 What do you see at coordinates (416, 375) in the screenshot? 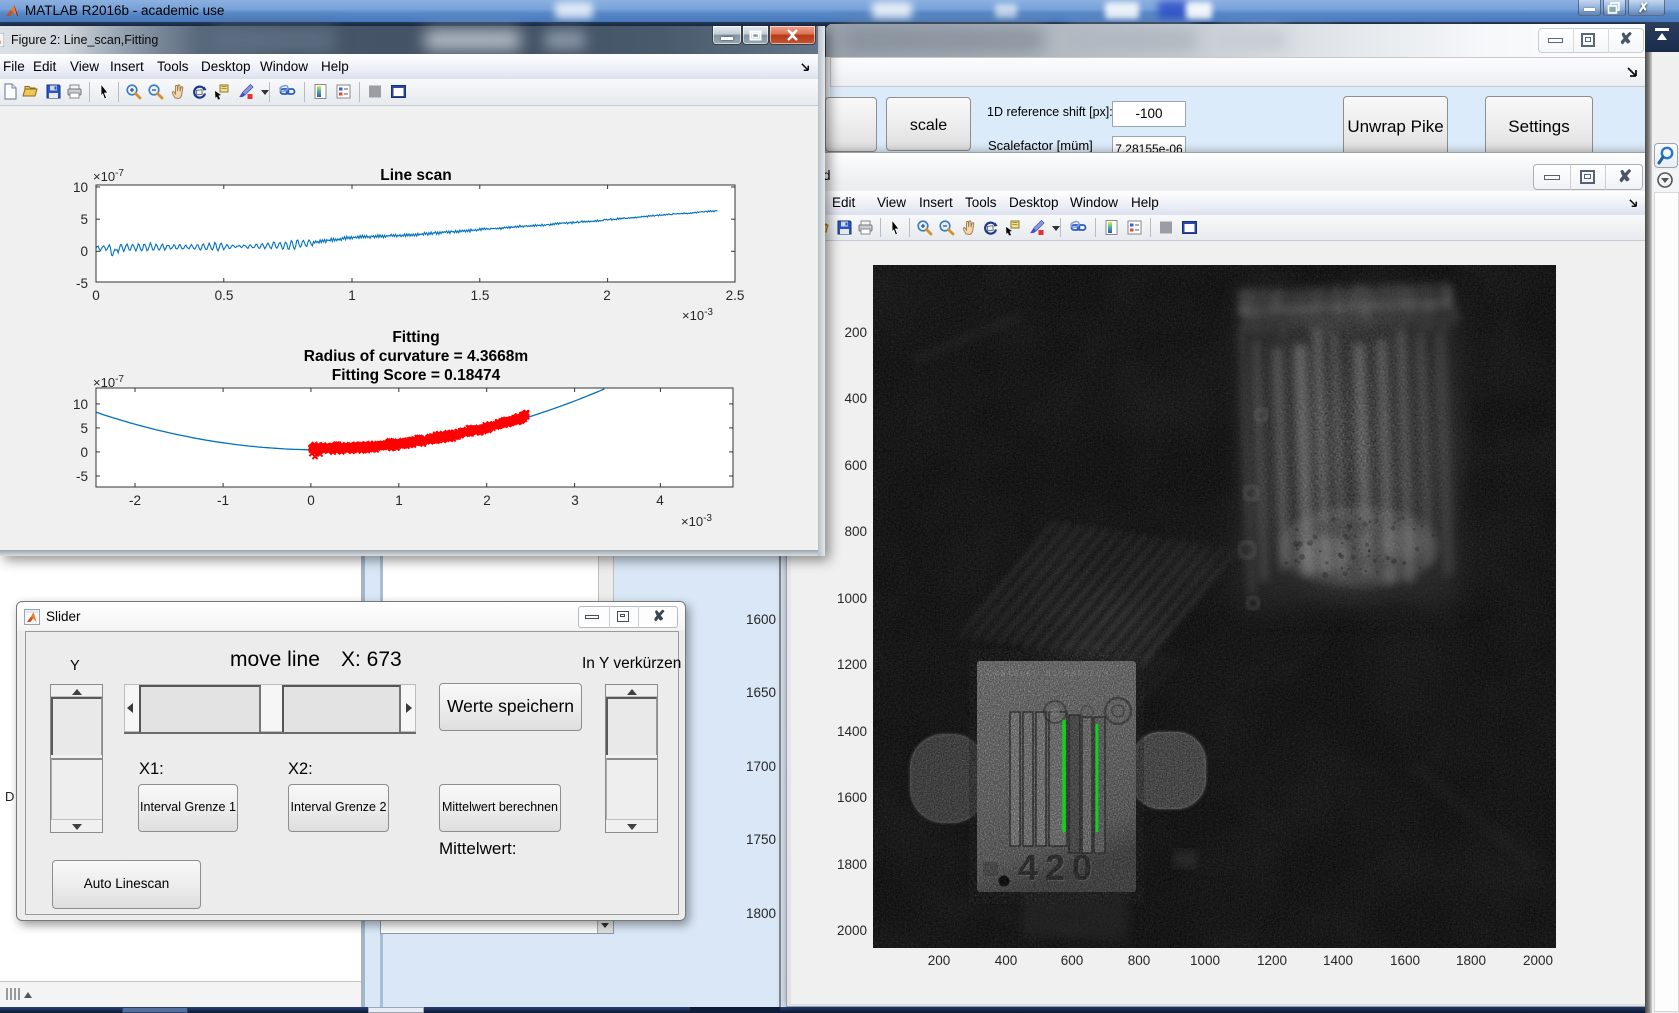
I see `svg-text: Fitting Score = 0.18474` at bounding box center [416, 375].